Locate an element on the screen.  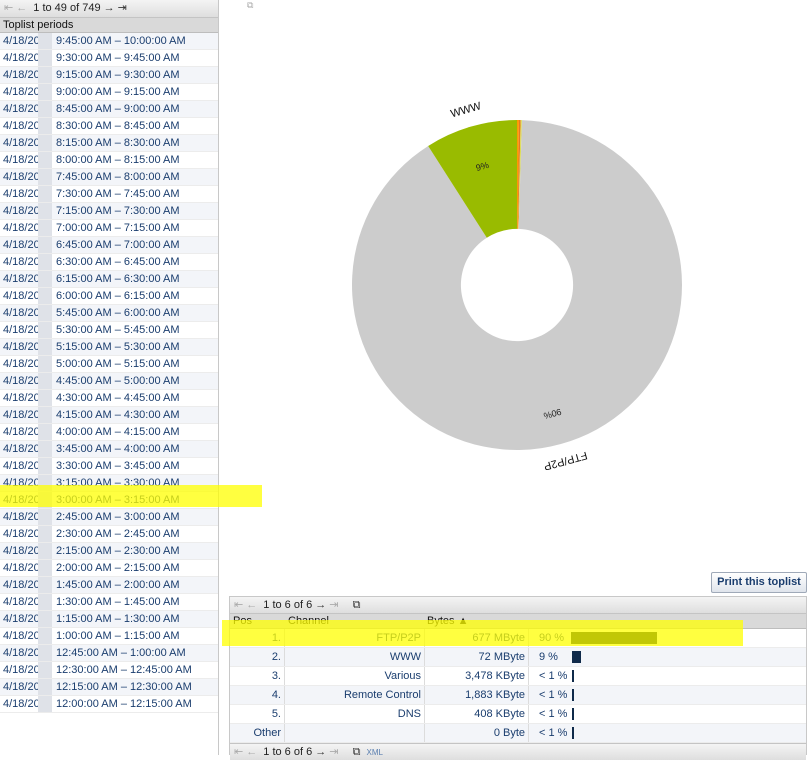
table-row: 3. Various 3,478 KByte < 1 % is located at coordinates (518, 676).